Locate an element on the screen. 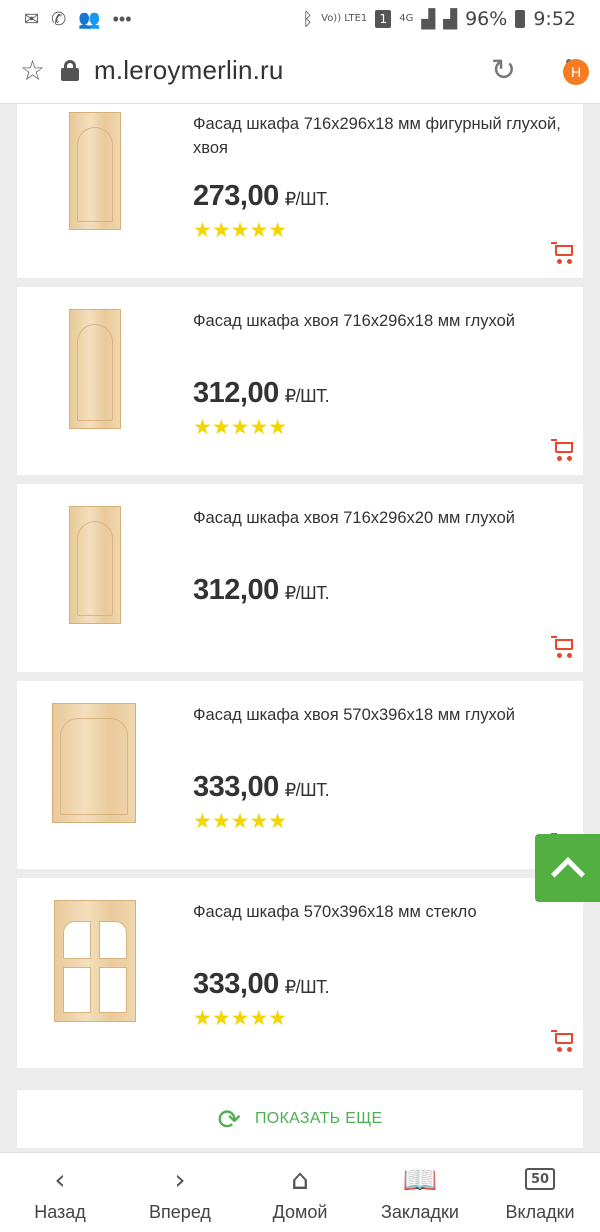 Image resolution: width=600 pixels, height=1232 pixels. chevron-up-icon is located at coordinates (567, 874).